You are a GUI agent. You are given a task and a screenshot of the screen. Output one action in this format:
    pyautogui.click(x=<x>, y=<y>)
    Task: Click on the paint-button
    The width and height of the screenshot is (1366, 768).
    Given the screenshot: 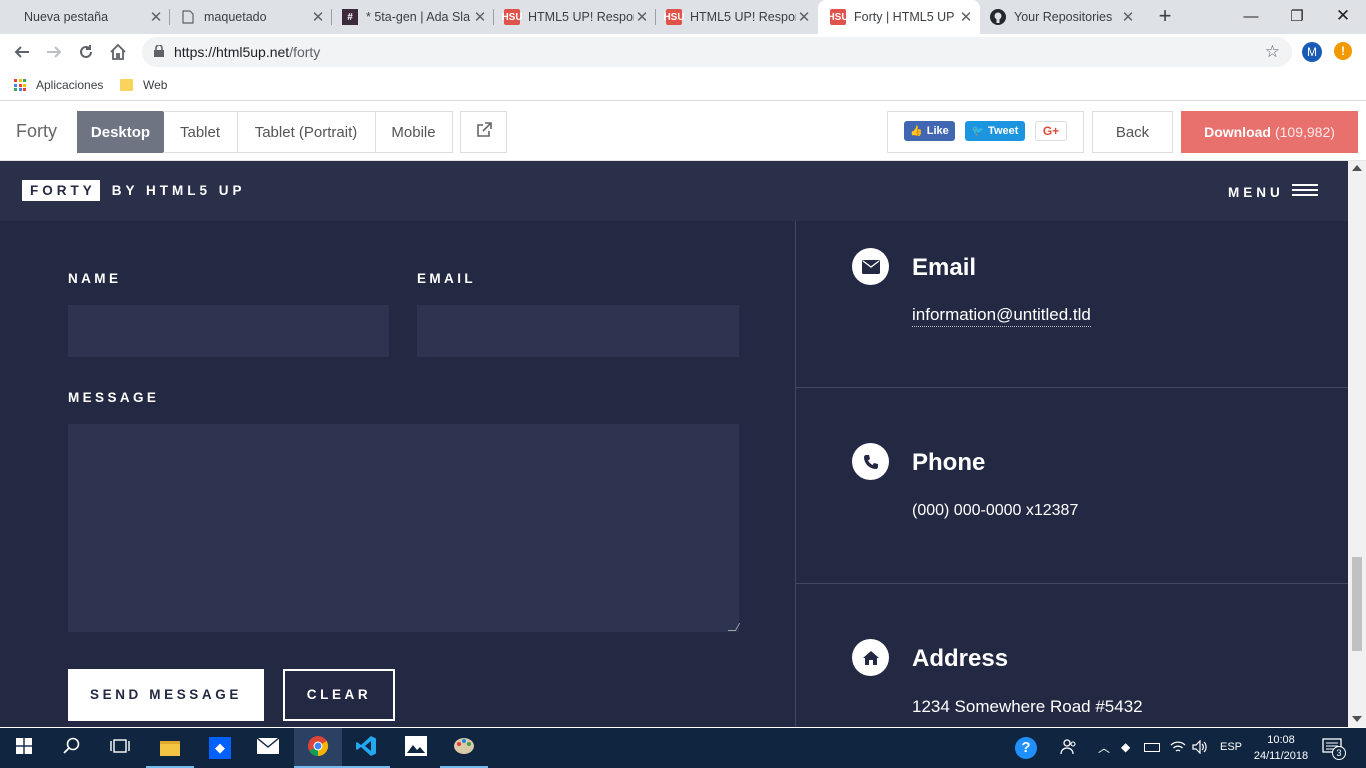 What is the action you would take?
    pyautogui.click(x=464, y=748)
    